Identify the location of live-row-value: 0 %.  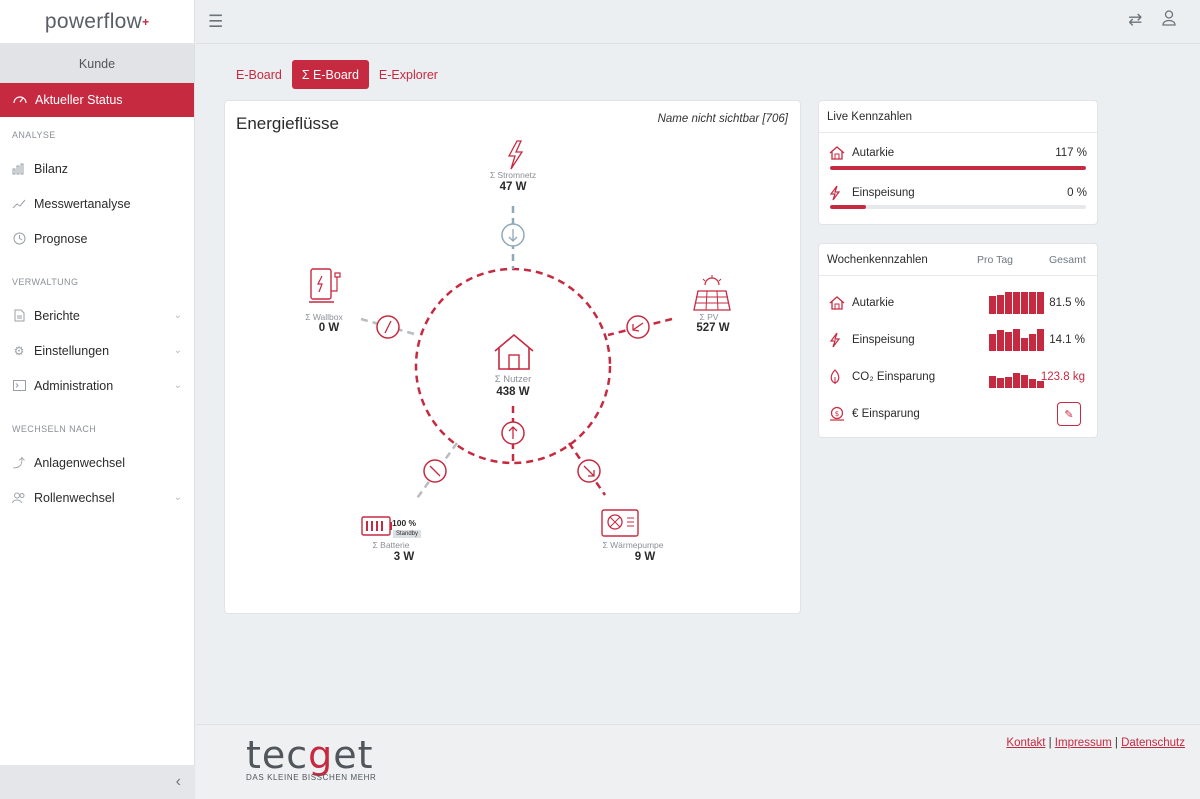
(1077, 193).